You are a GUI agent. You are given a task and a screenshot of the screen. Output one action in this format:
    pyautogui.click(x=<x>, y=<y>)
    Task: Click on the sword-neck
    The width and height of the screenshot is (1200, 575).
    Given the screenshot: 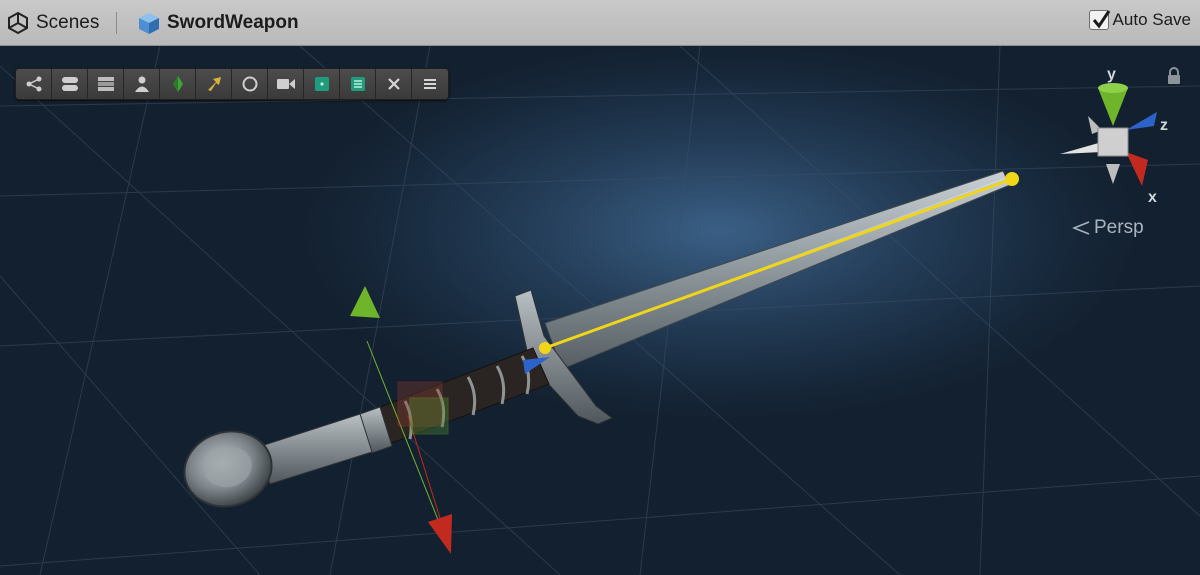 What is the action you would take?
    pyautogui.click(x=315, y=449)
    